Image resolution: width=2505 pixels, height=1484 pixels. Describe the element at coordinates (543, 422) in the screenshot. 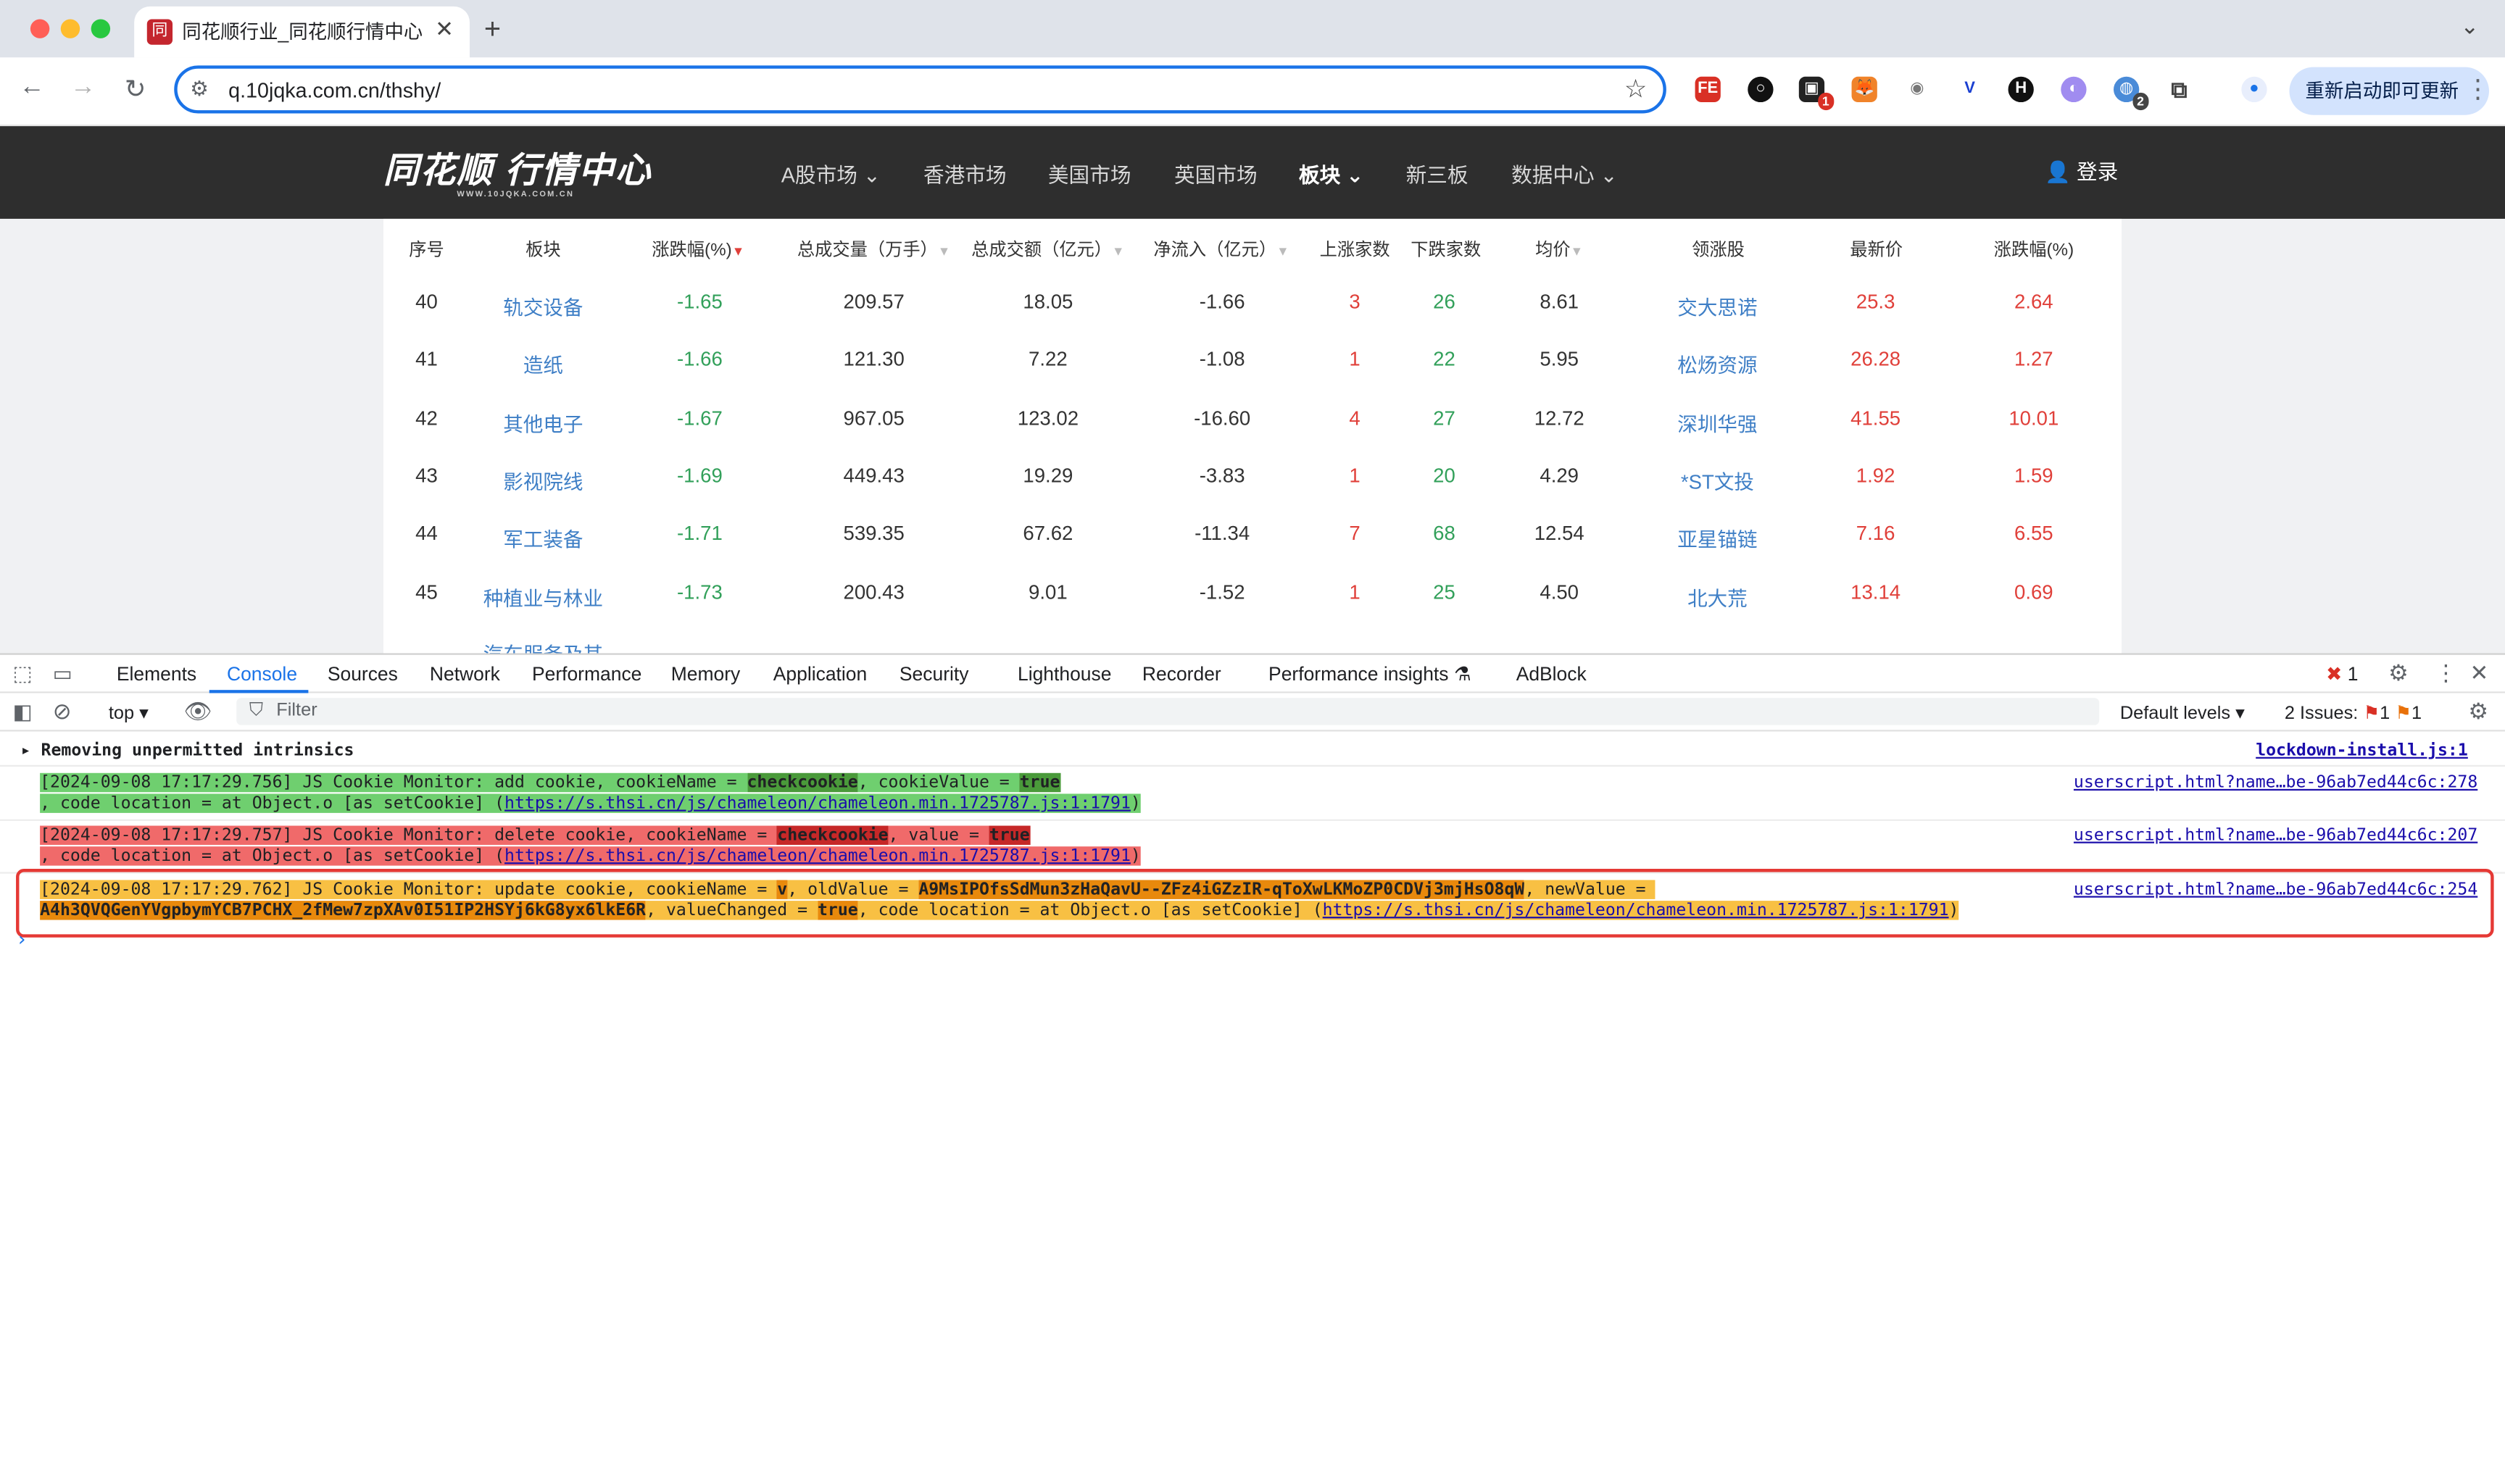

I see `cell-sector: 其他电子` at that location.